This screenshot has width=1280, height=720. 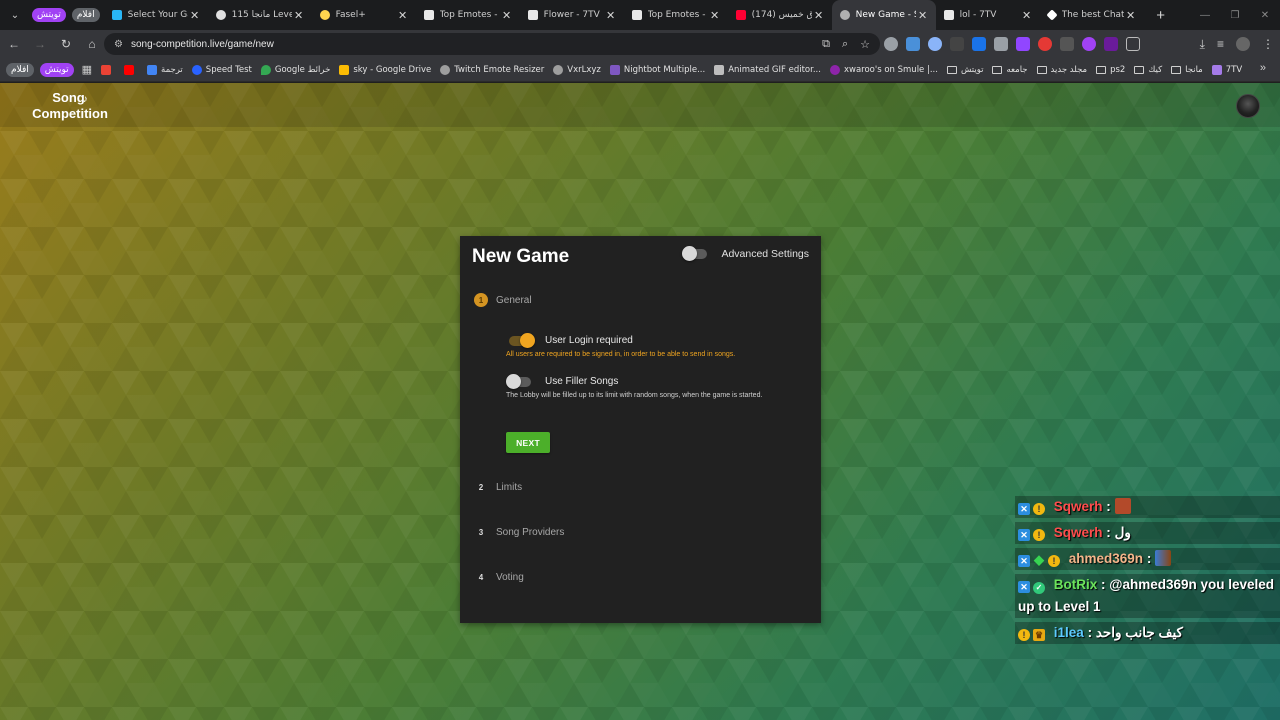 What do you see at coordinates (528, 442) in the screenshot?
I see `next-button: NEXT` at bounding box center [528, 442].